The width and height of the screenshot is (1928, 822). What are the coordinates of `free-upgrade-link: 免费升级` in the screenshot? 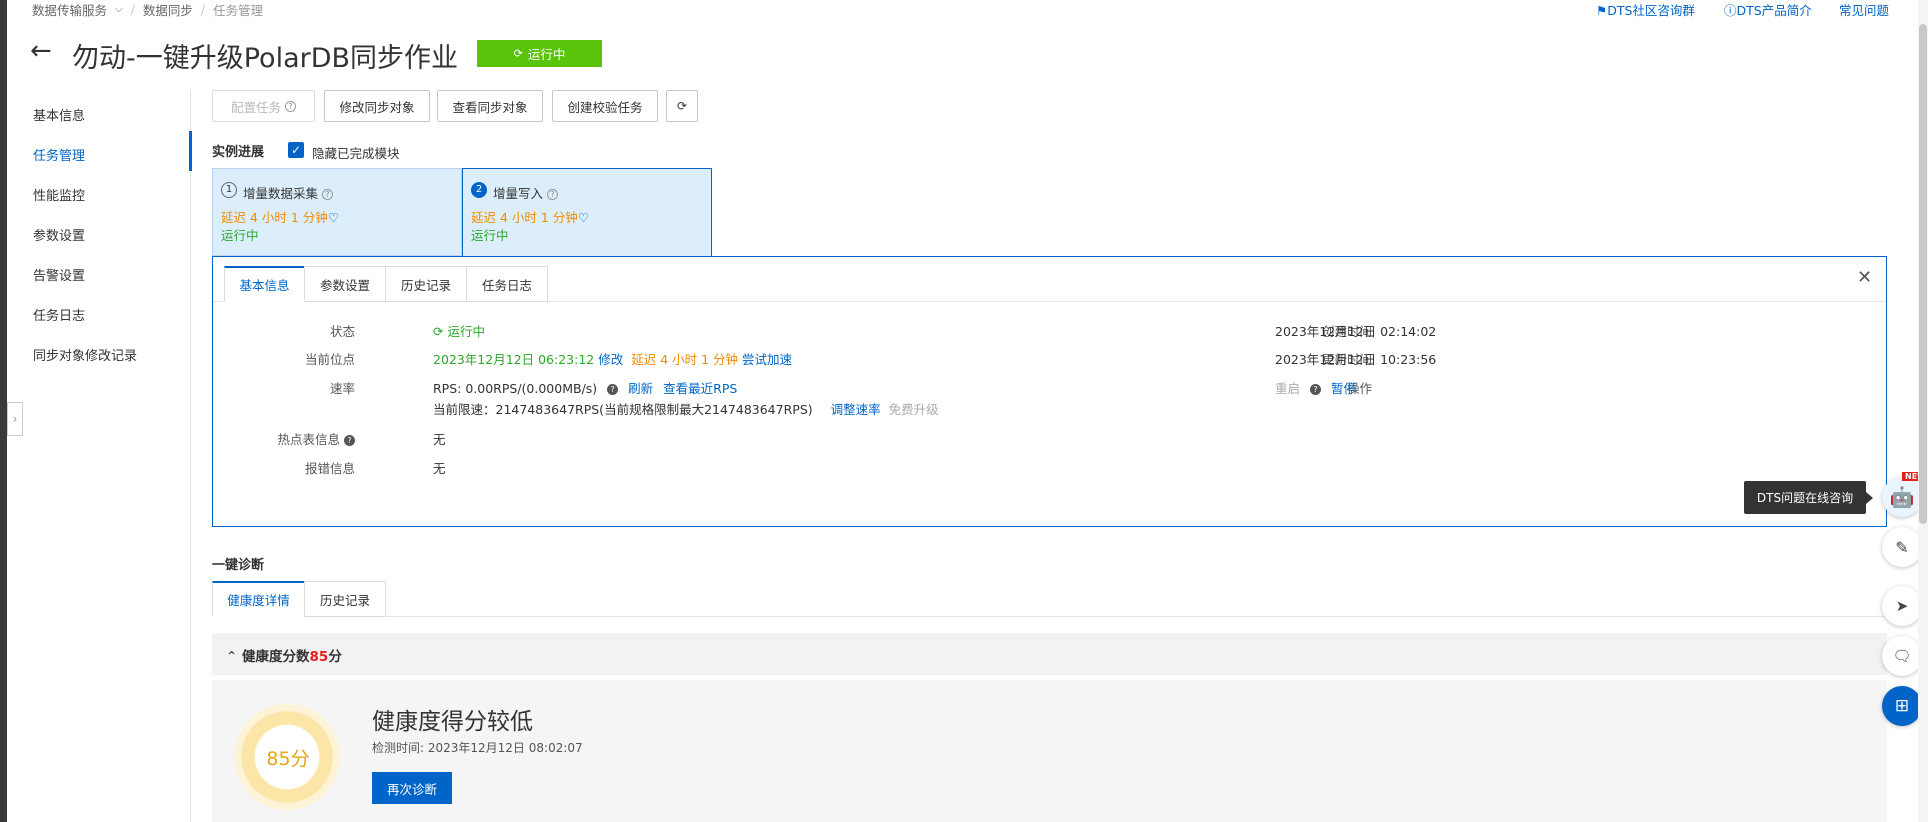 It's located at (914, 409).